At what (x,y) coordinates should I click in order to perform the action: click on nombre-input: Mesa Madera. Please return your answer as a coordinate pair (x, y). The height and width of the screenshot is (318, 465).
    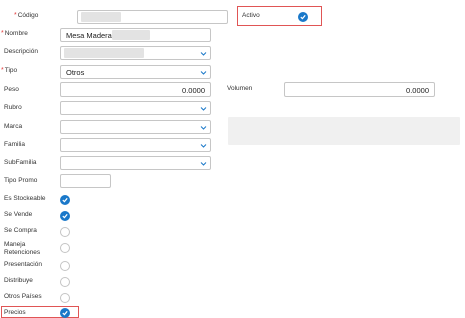
    Looking at the image, I should click on (135, 35).